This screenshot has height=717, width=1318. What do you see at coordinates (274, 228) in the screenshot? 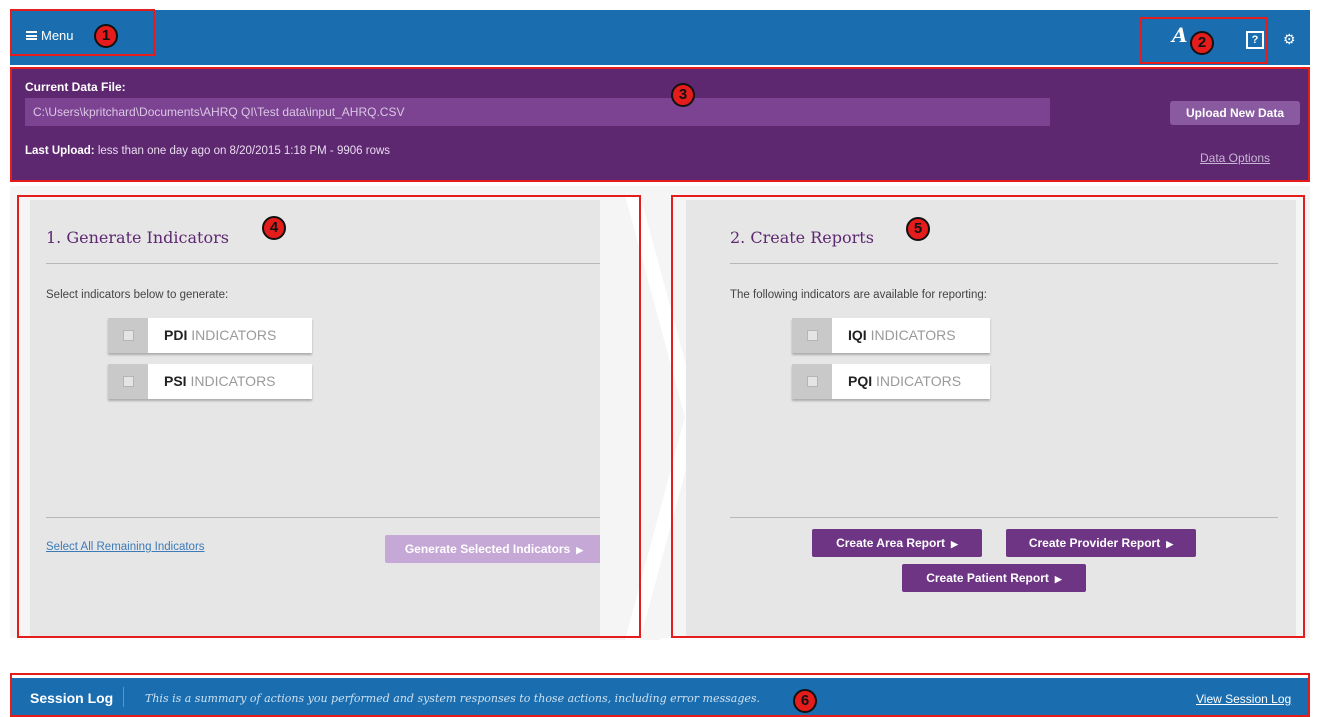
I see `callout-4: 4` at bounding box center [274, 228].